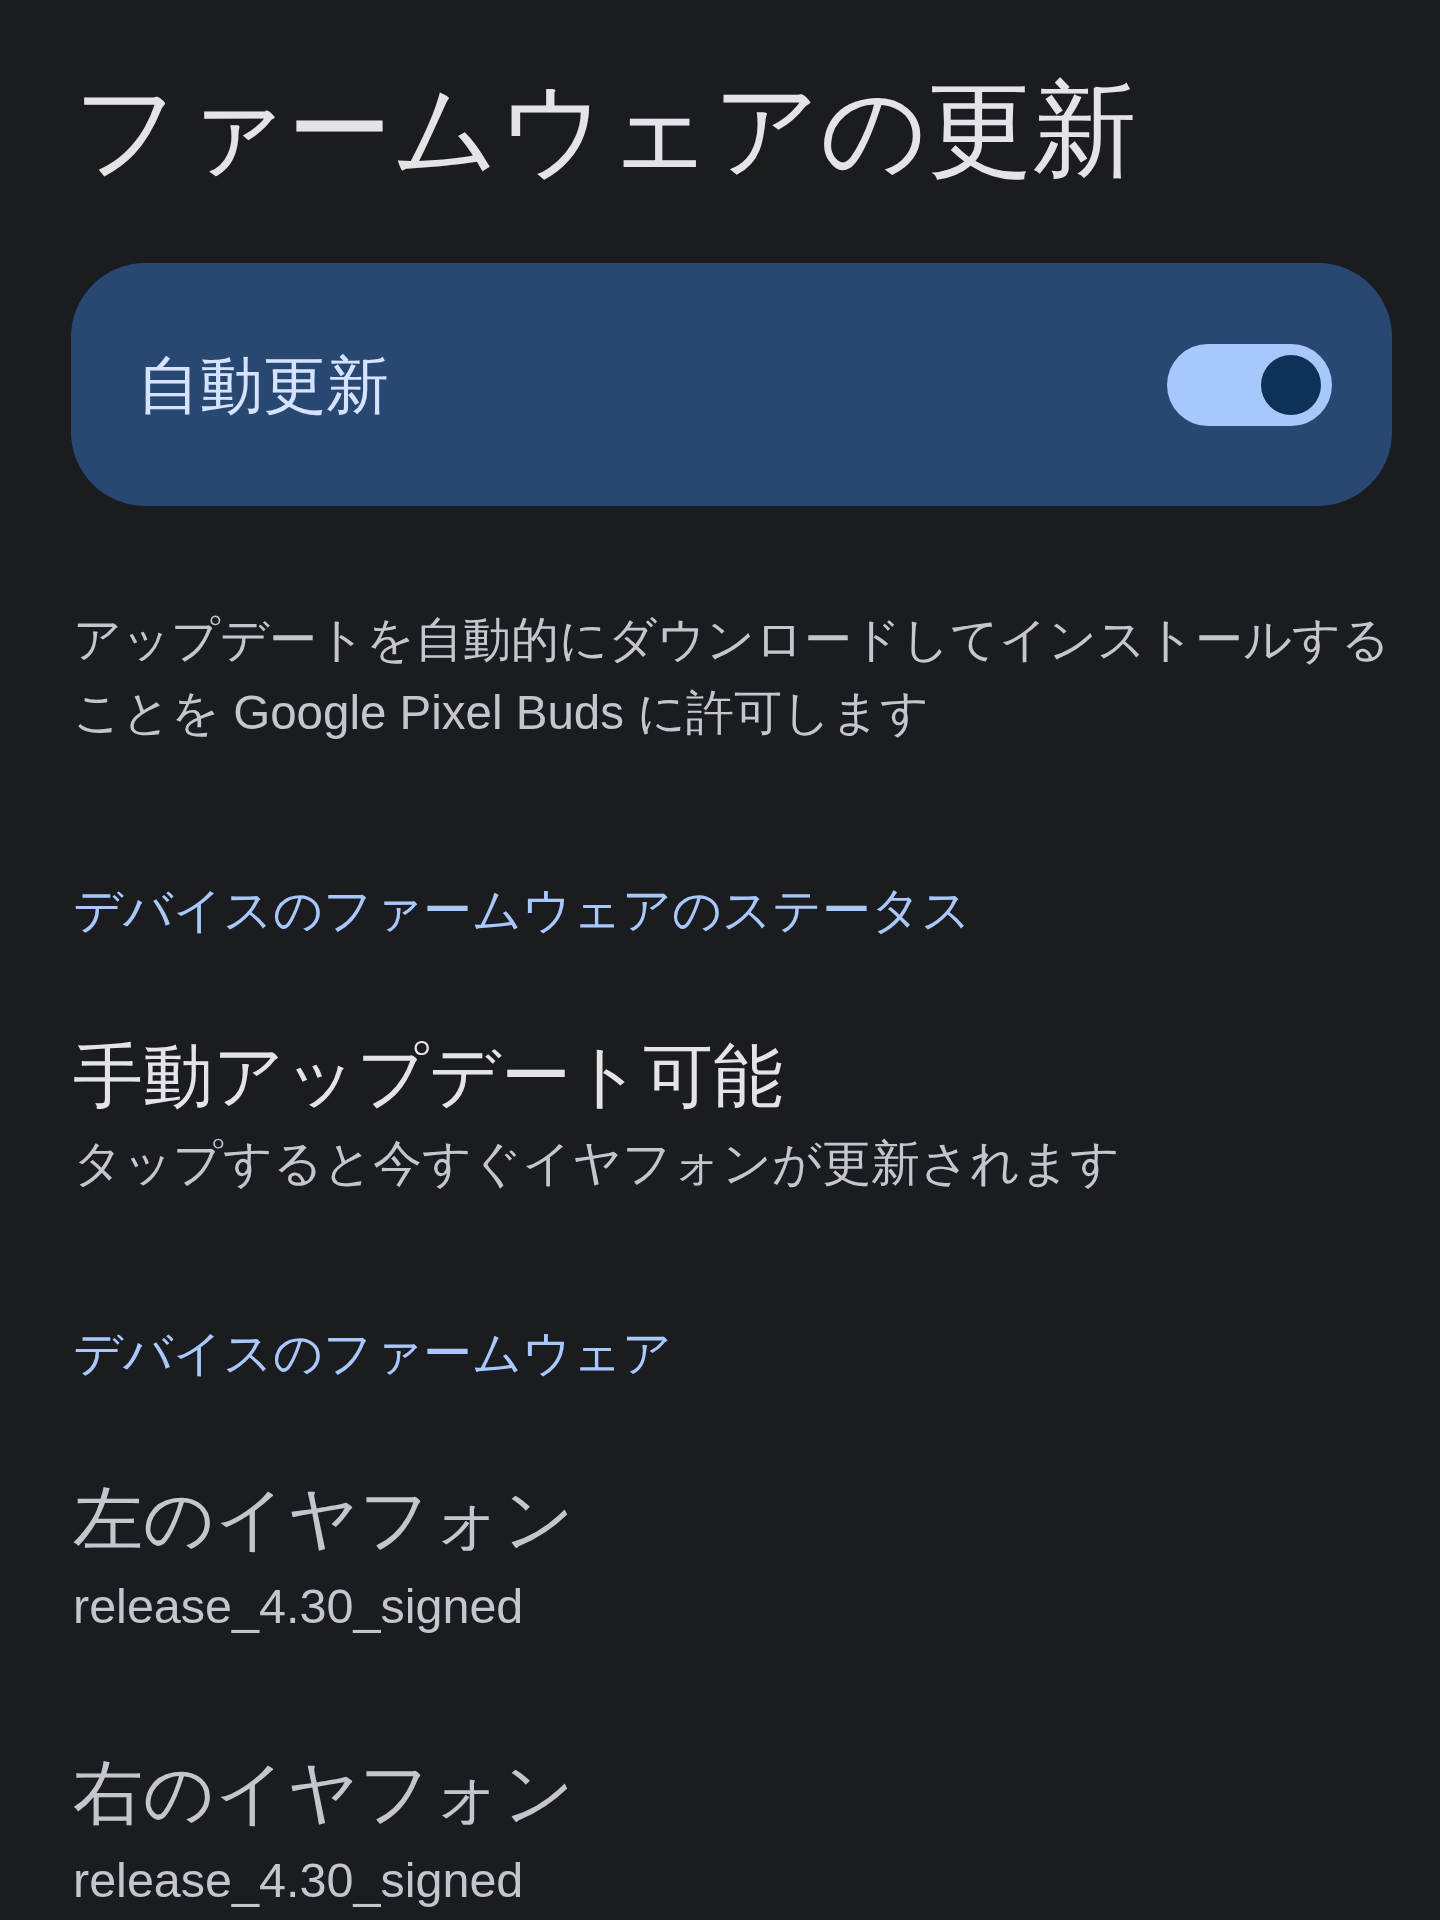  What do you see at coordinates (522, 910) in the screenshot?
I see `section-header: デバイスのファームウェアのステータス` at bounding box center [522, 910].